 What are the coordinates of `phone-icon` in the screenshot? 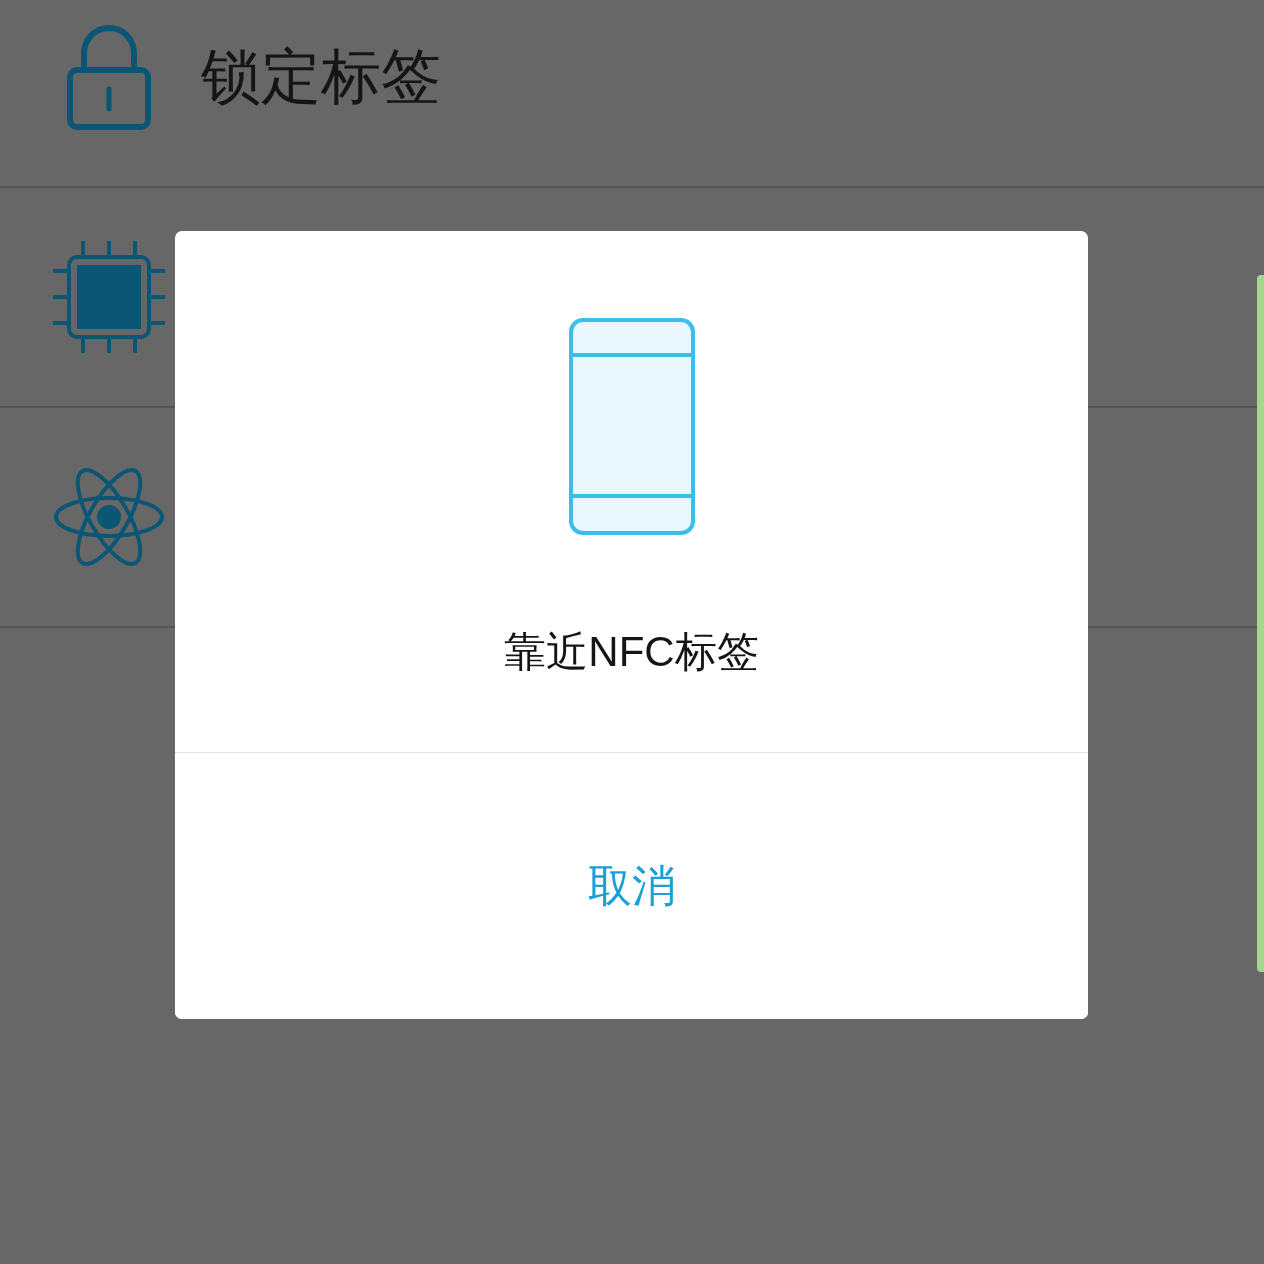 It's located at (631, 426).